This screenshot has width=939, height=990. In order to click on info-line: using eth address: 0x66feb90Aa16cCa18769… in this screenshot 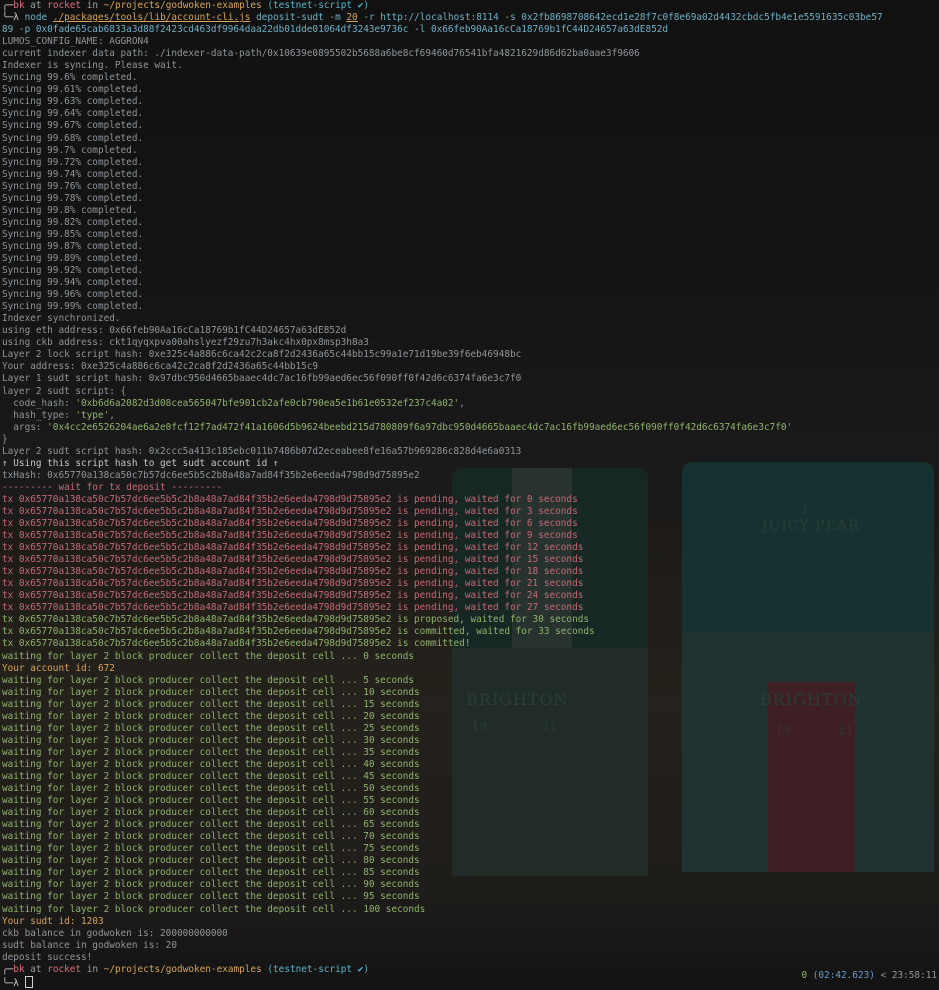, I will do `click(174, 331)`.